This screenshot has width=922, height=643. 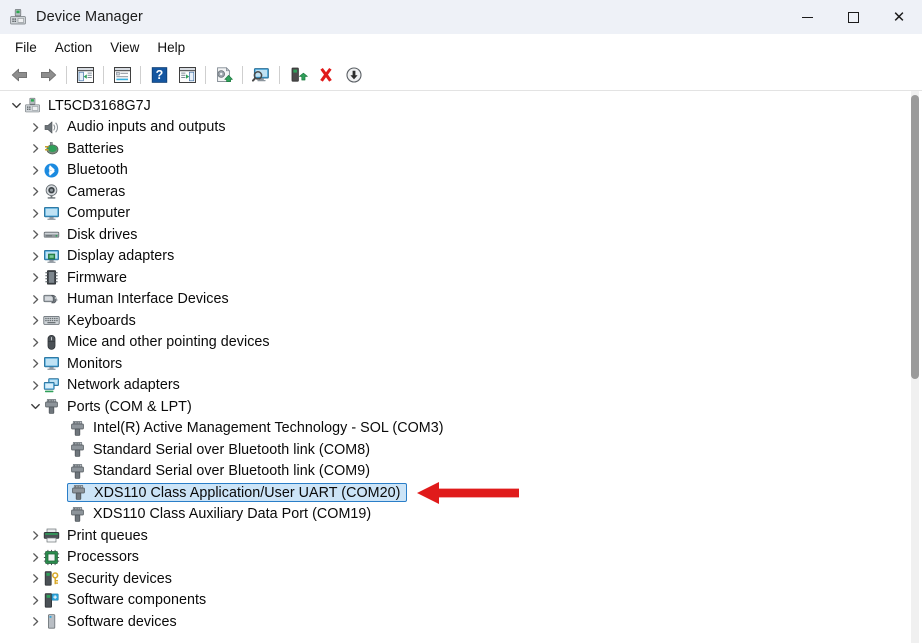 I want to click on tree-node-label: Keyboards, so click(x=101, y=320).